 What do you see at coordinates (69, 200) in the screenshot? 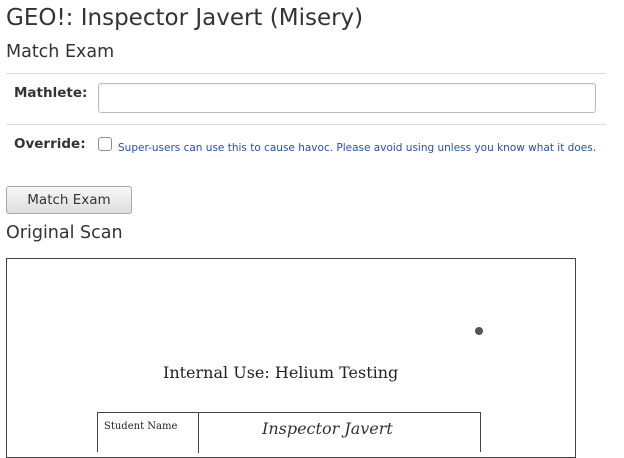
I see `match-exam-button: Match Exam` at bounding box center [69, 200].